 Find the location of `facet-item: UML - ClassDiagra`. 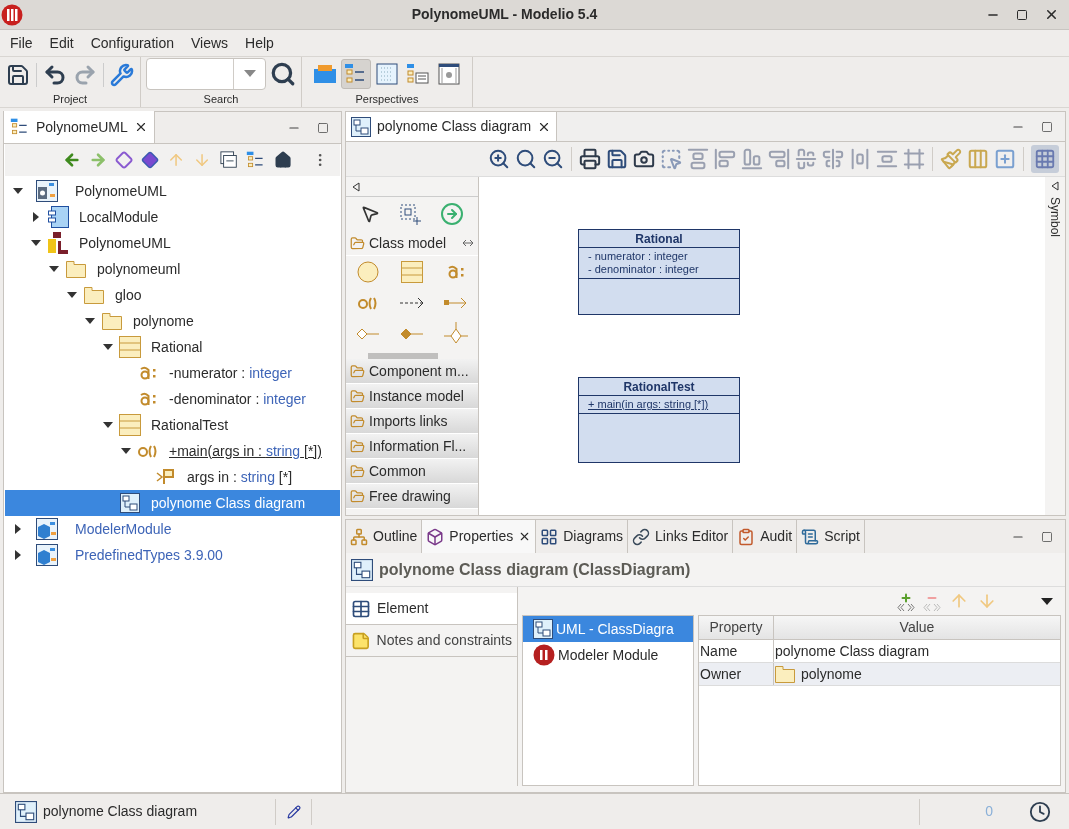

facet-item: UML - ClassDiagra is located at coordinates (608, 629).